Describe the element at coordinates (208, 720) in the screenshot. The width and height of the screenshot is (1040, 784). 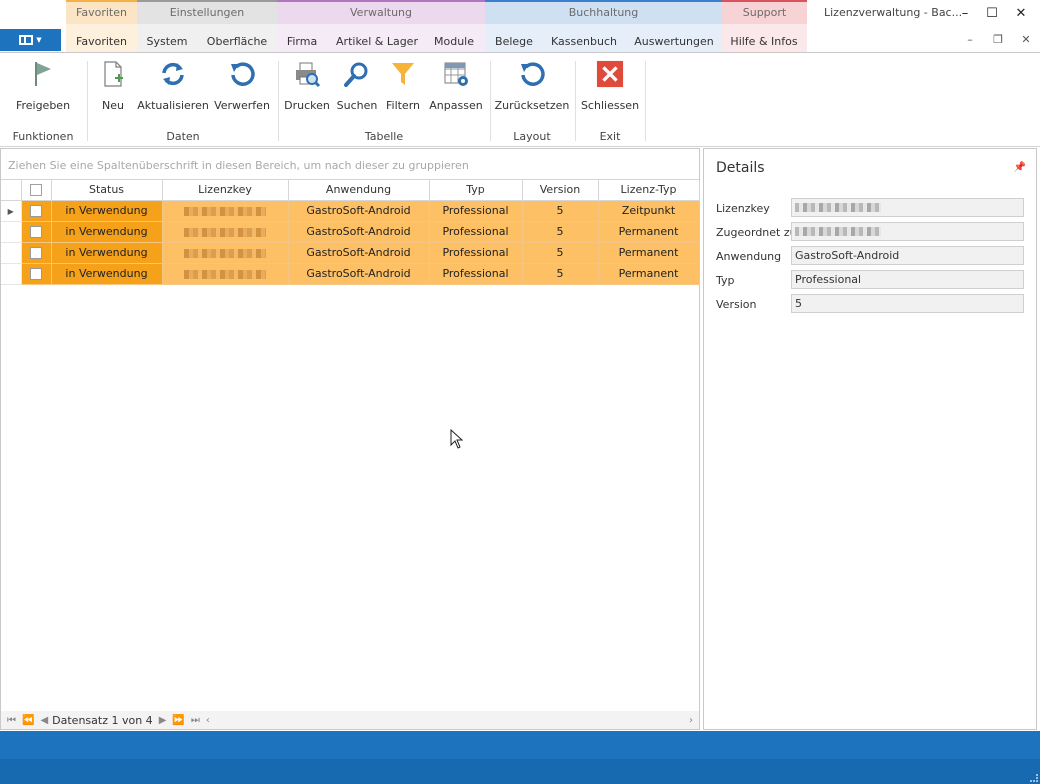
I see `scroll-left-icon: ‹` at that location.